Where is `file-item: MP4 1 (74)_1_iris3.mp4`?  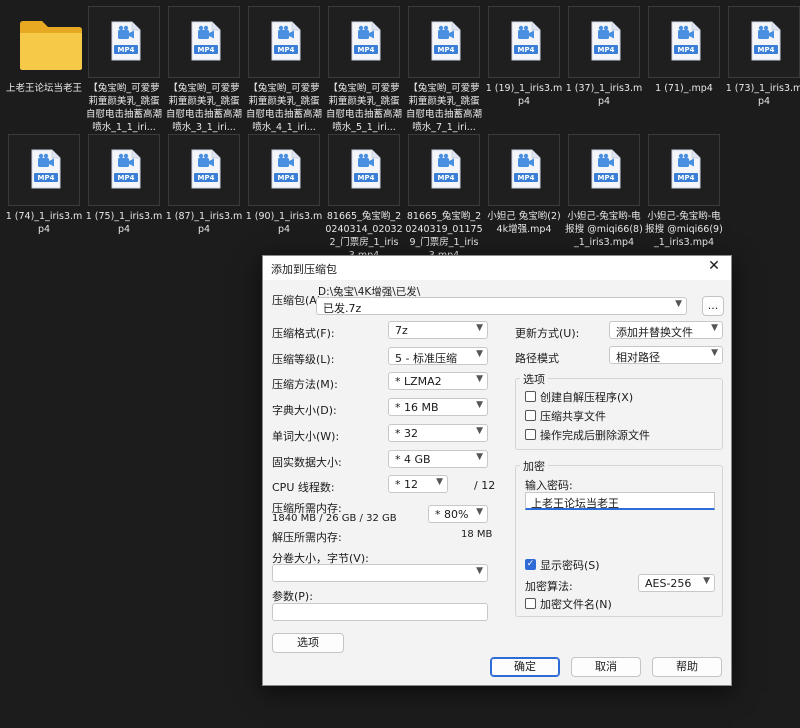 file-item: MP4 1 (74)_1_iris3.mp4 is located at coordinates (44, 185).